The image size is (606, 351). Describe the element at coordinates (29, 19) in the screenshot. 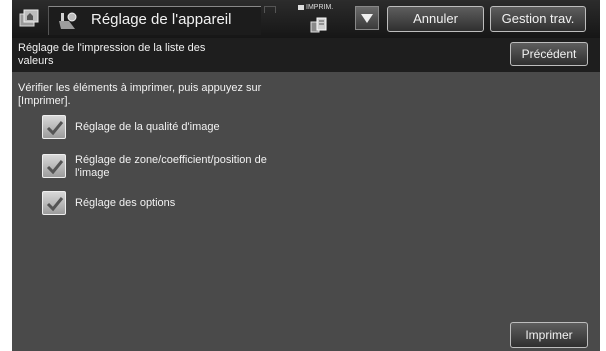

I see `home-icon` at that location.